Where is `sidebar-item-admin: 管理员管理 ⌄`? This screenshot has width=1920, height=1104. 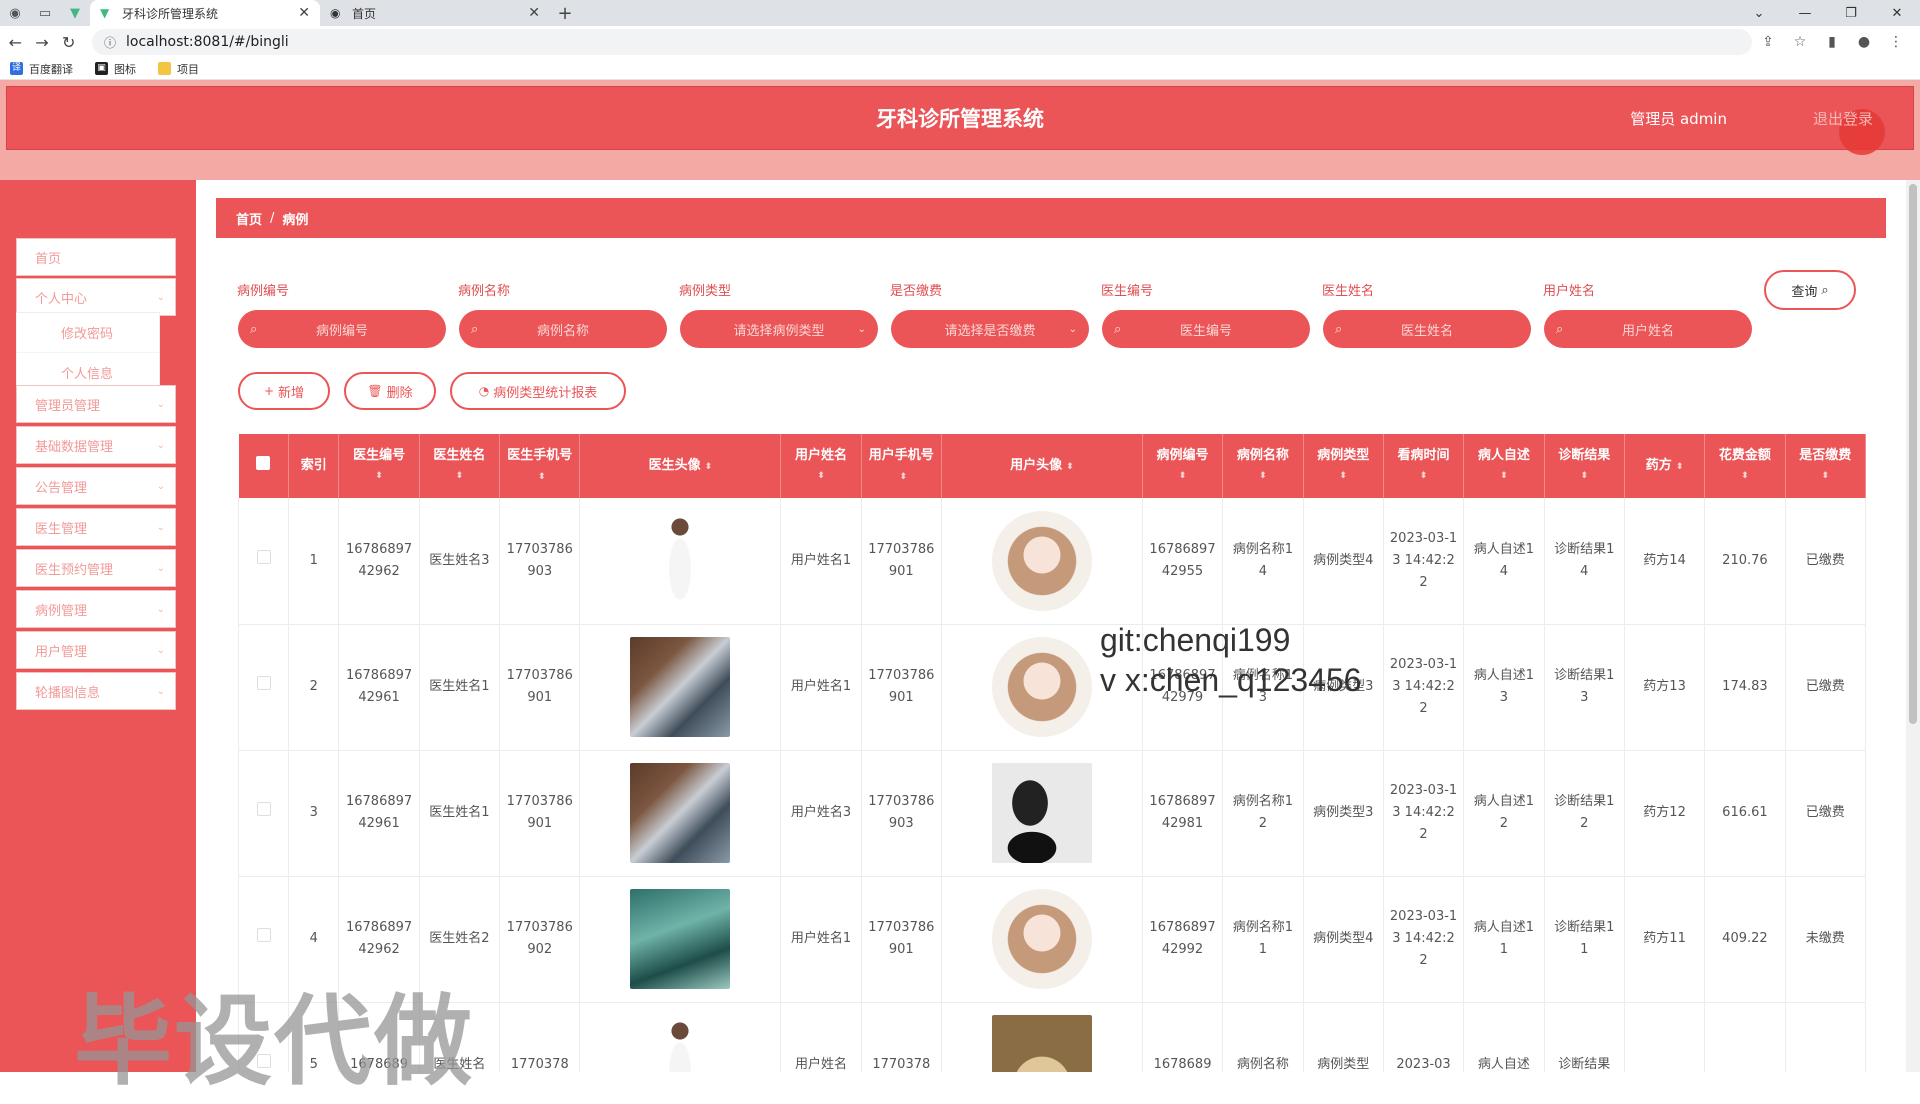 sidebar-item-admin: 管理员管理 ⌄ is located at coordinates (96, 404).